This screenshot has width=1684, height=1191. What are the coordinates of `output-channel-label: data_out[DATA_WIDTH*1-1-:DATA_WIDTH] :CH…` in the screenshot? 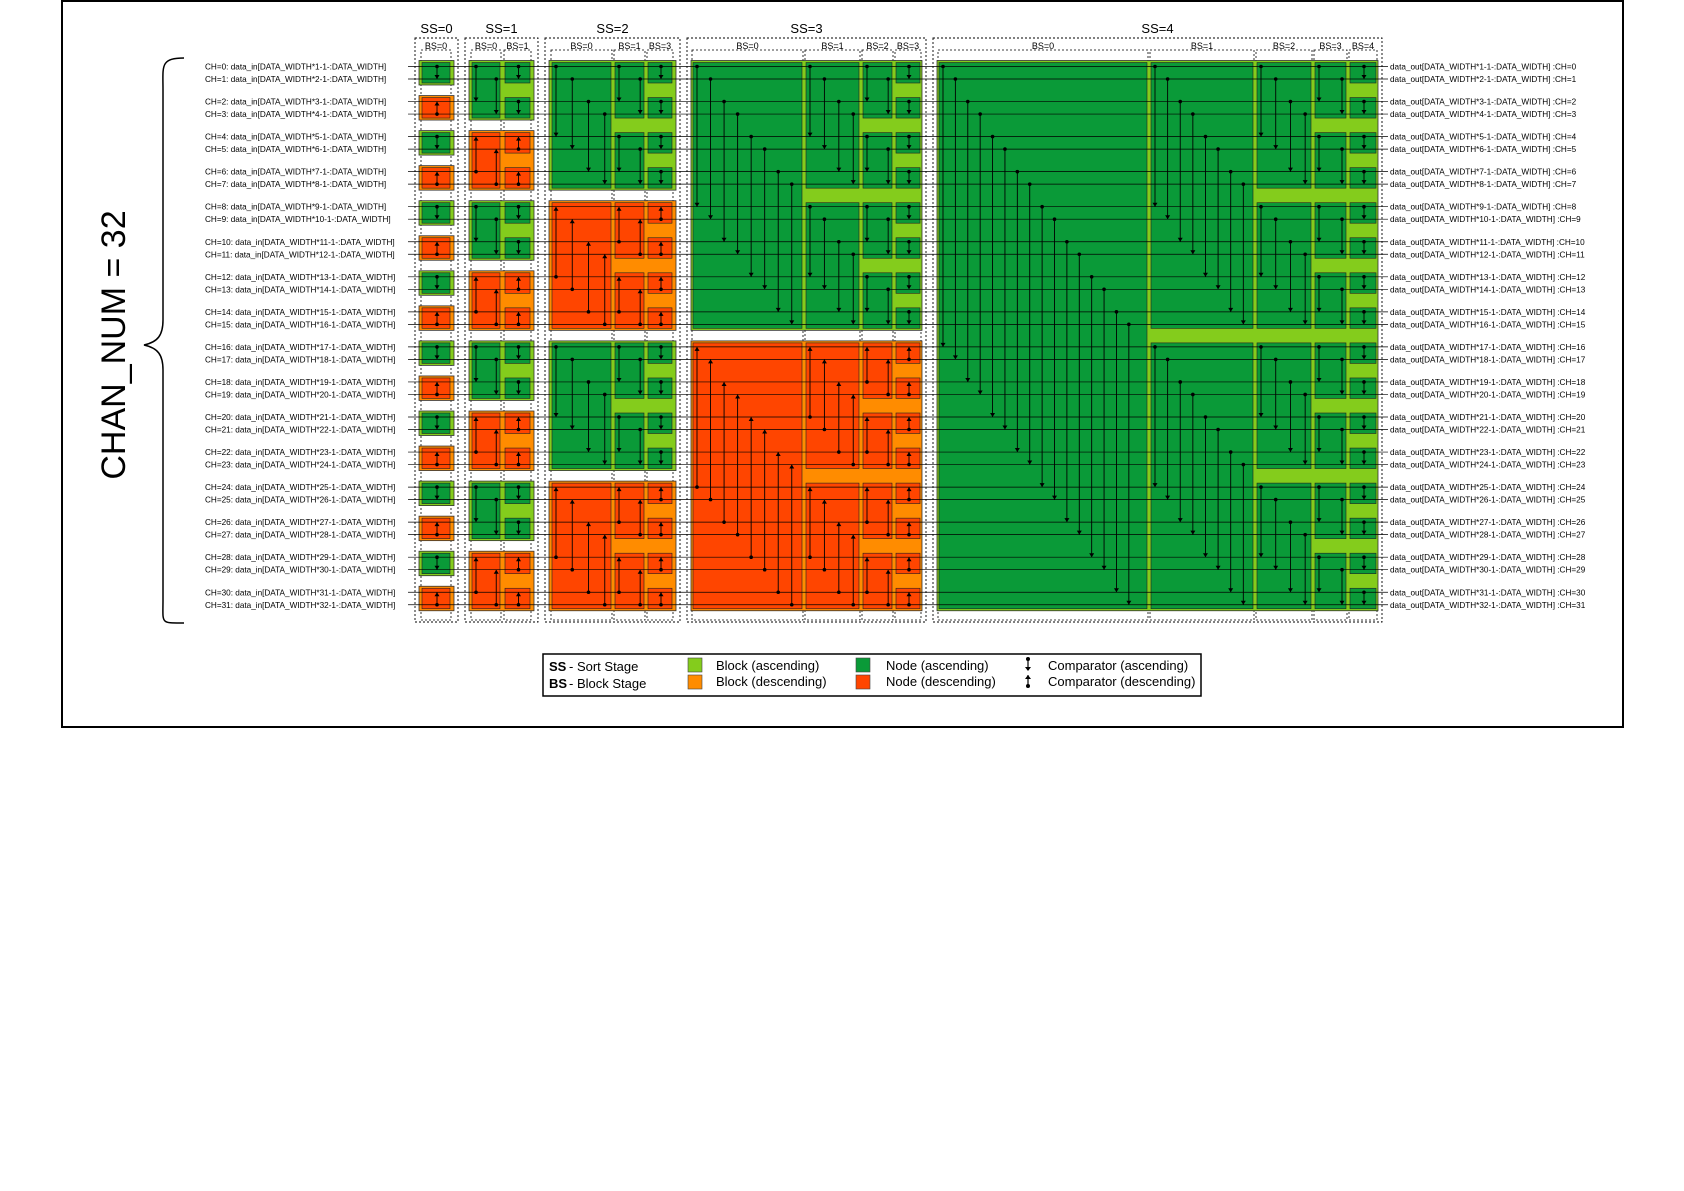 It's located at (1483, 67).